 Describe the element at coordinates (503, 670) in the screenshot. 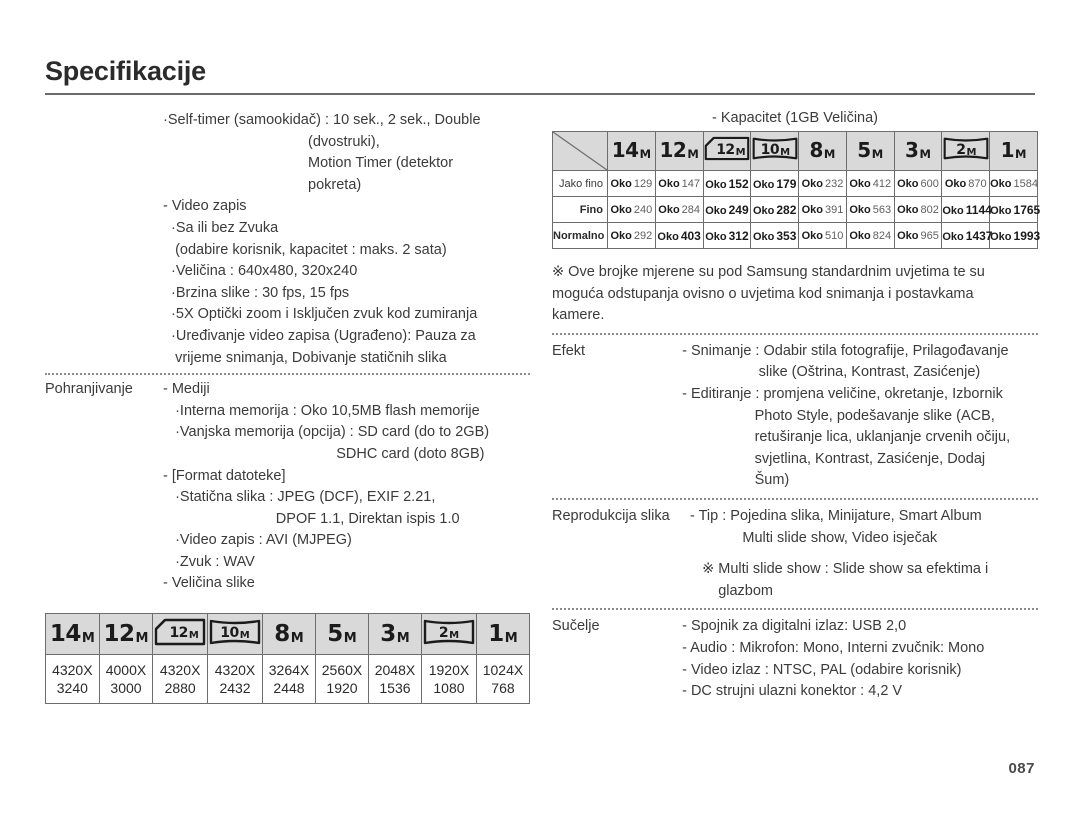

I see `image-size-width: 1024X` at that location.